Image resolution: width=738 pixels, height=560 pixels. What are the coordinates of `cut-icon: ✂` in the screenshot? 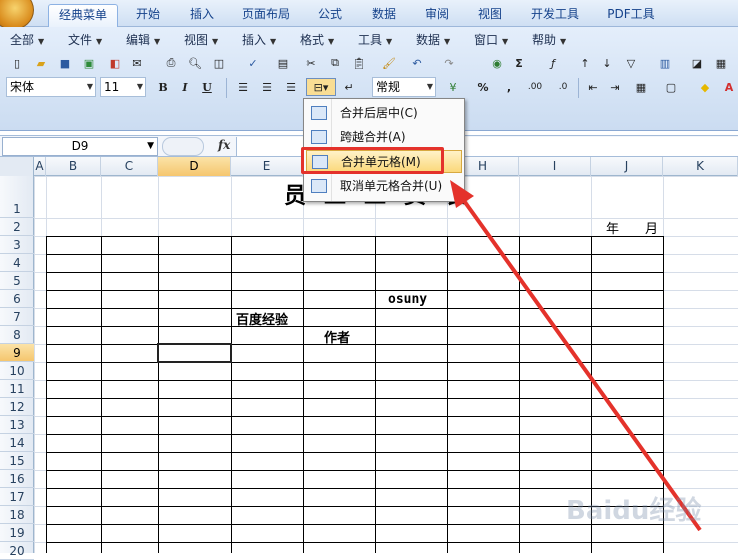 It's located at (311, 63).